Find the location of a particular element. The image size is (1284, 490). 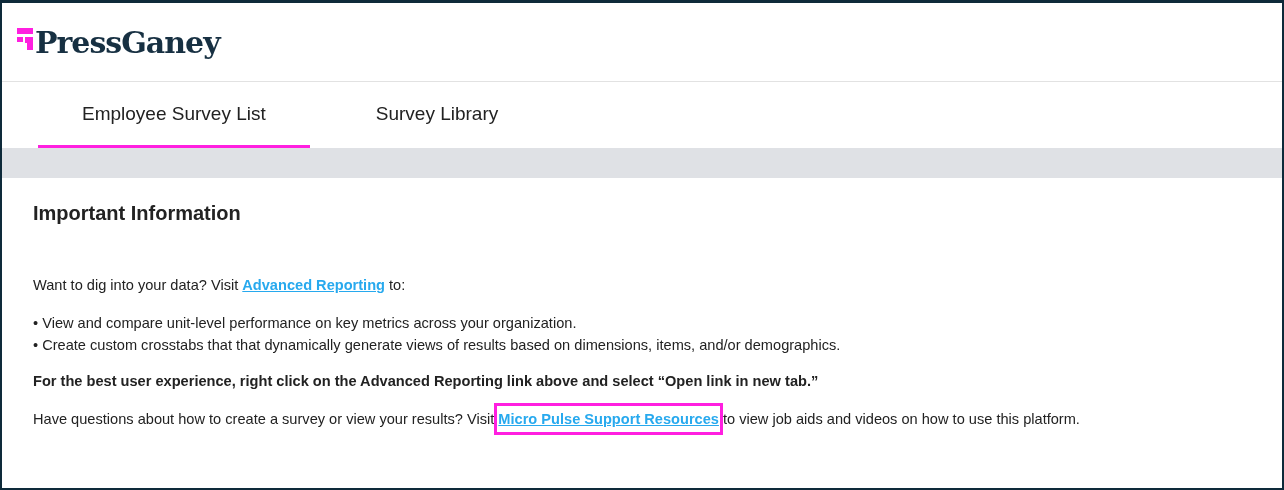

section-title: Important Information is located at coordinates (137, 213).